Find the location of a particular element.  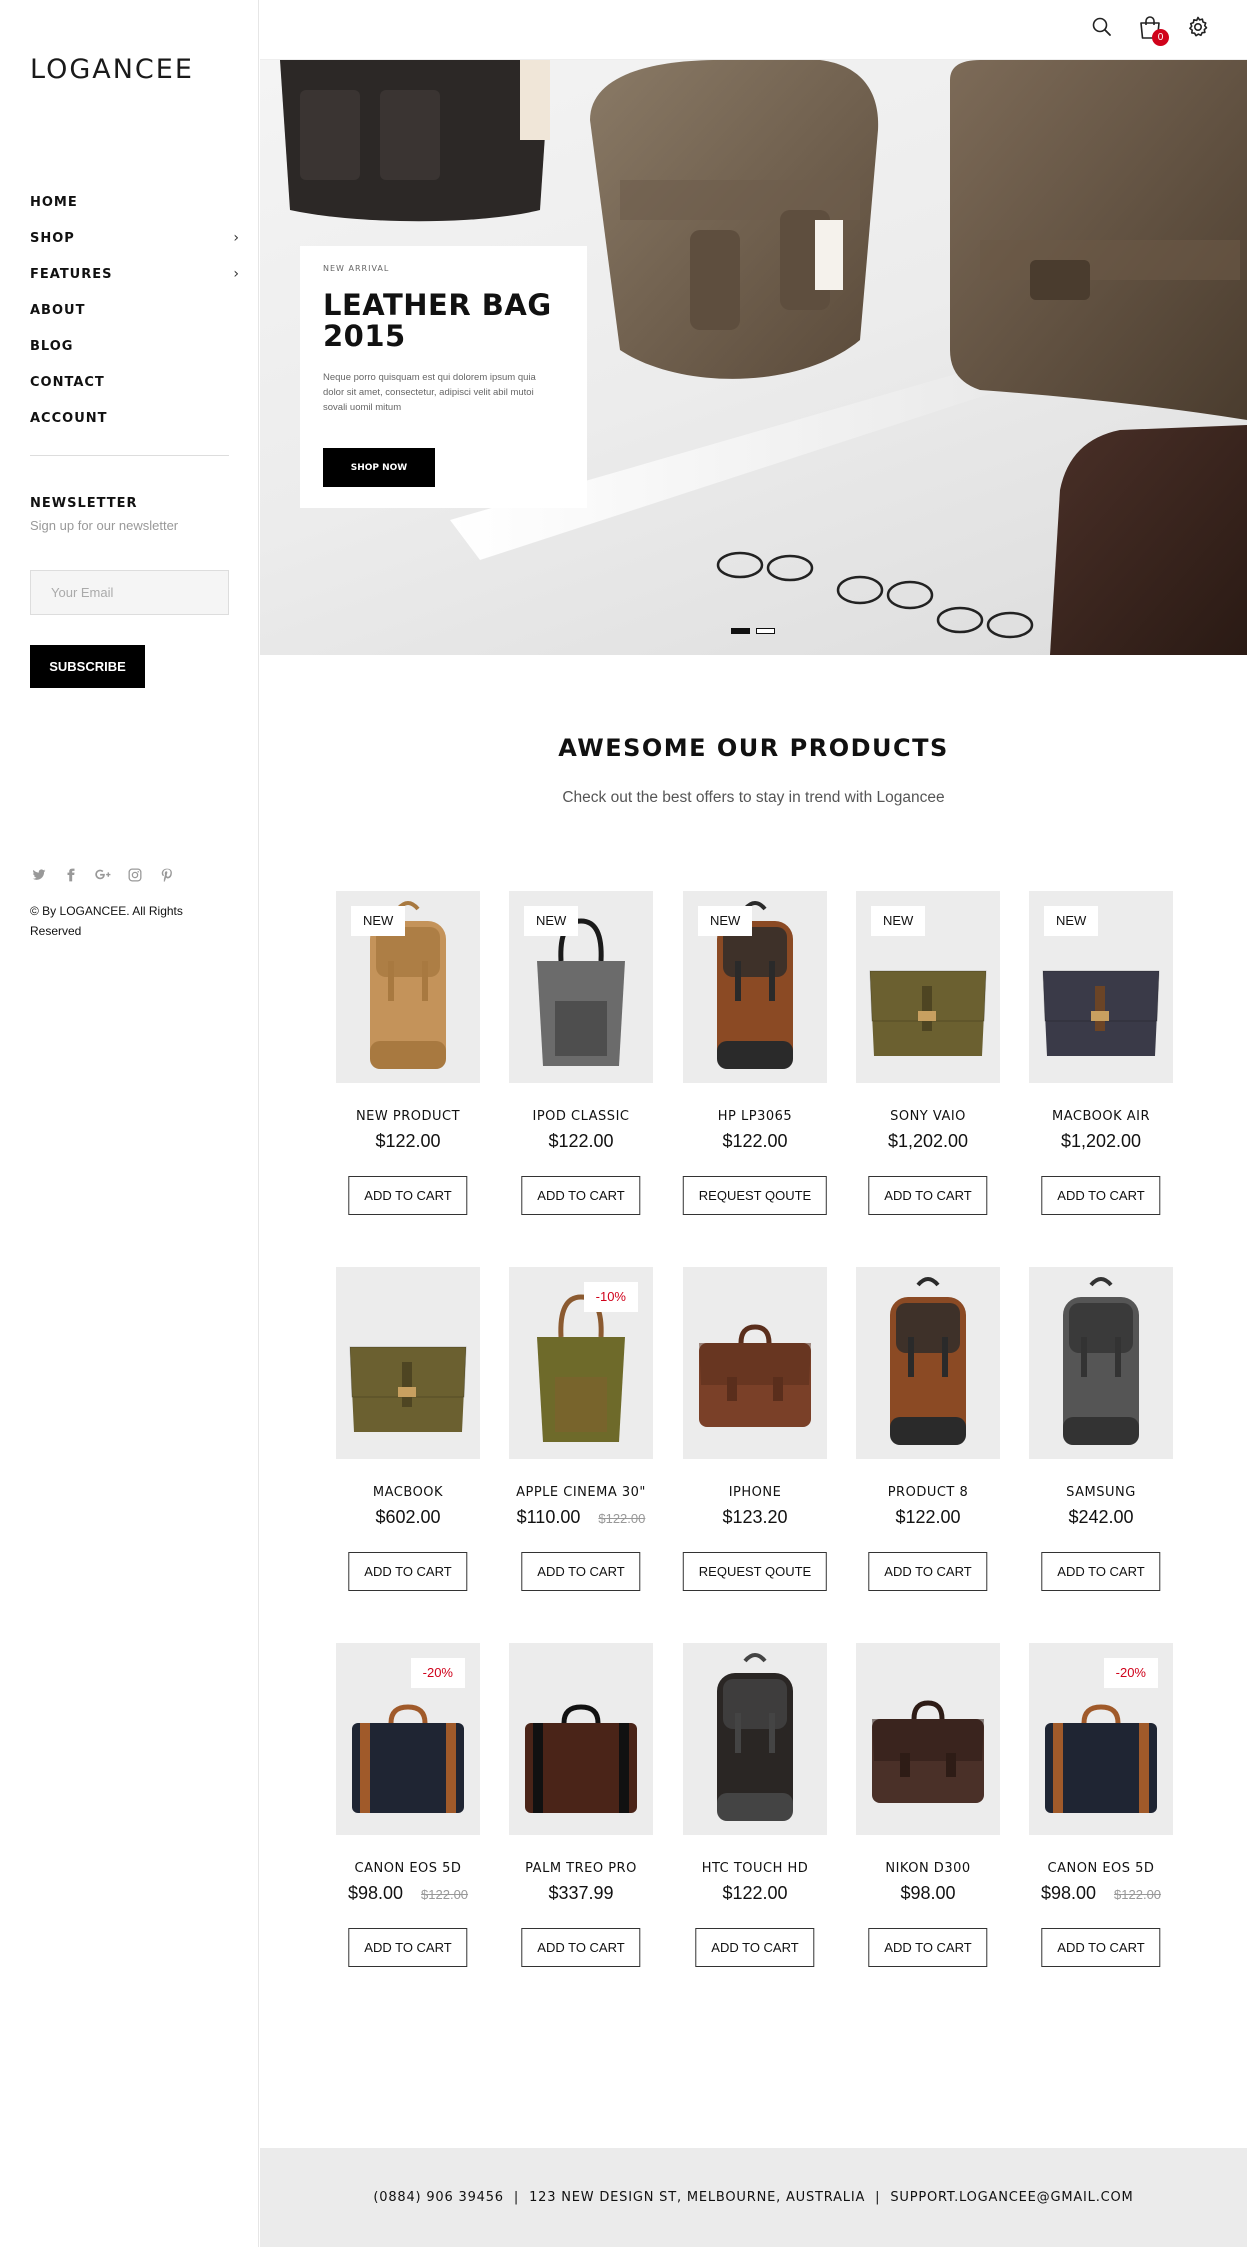

product-name: HP LP3065 is located at coordinates (755, 1116).